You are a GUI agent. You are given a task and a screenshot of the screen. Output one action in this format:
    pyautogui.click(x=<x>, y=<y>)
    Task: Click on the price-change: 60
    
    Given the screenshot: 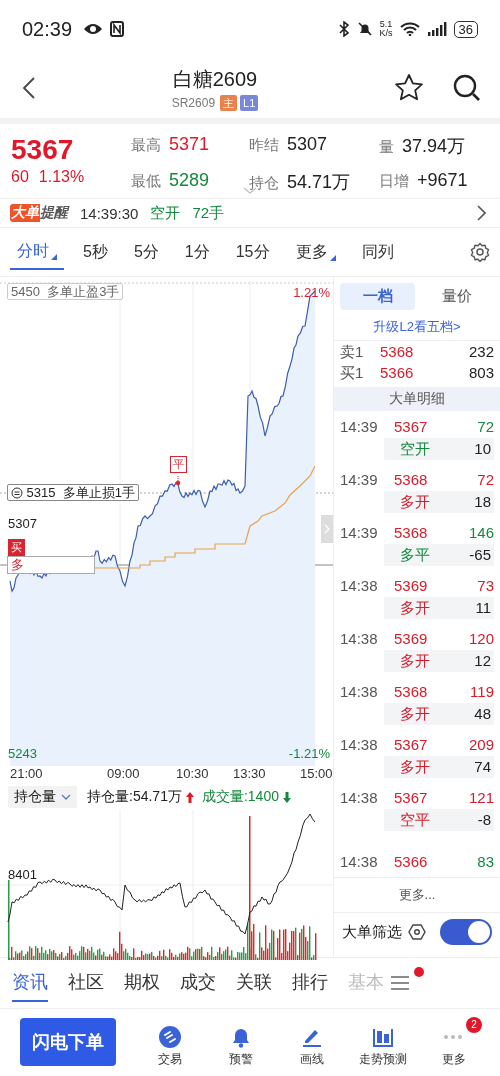 What is the action you would take?
    pyautogui.click(x=20, y=177)
    